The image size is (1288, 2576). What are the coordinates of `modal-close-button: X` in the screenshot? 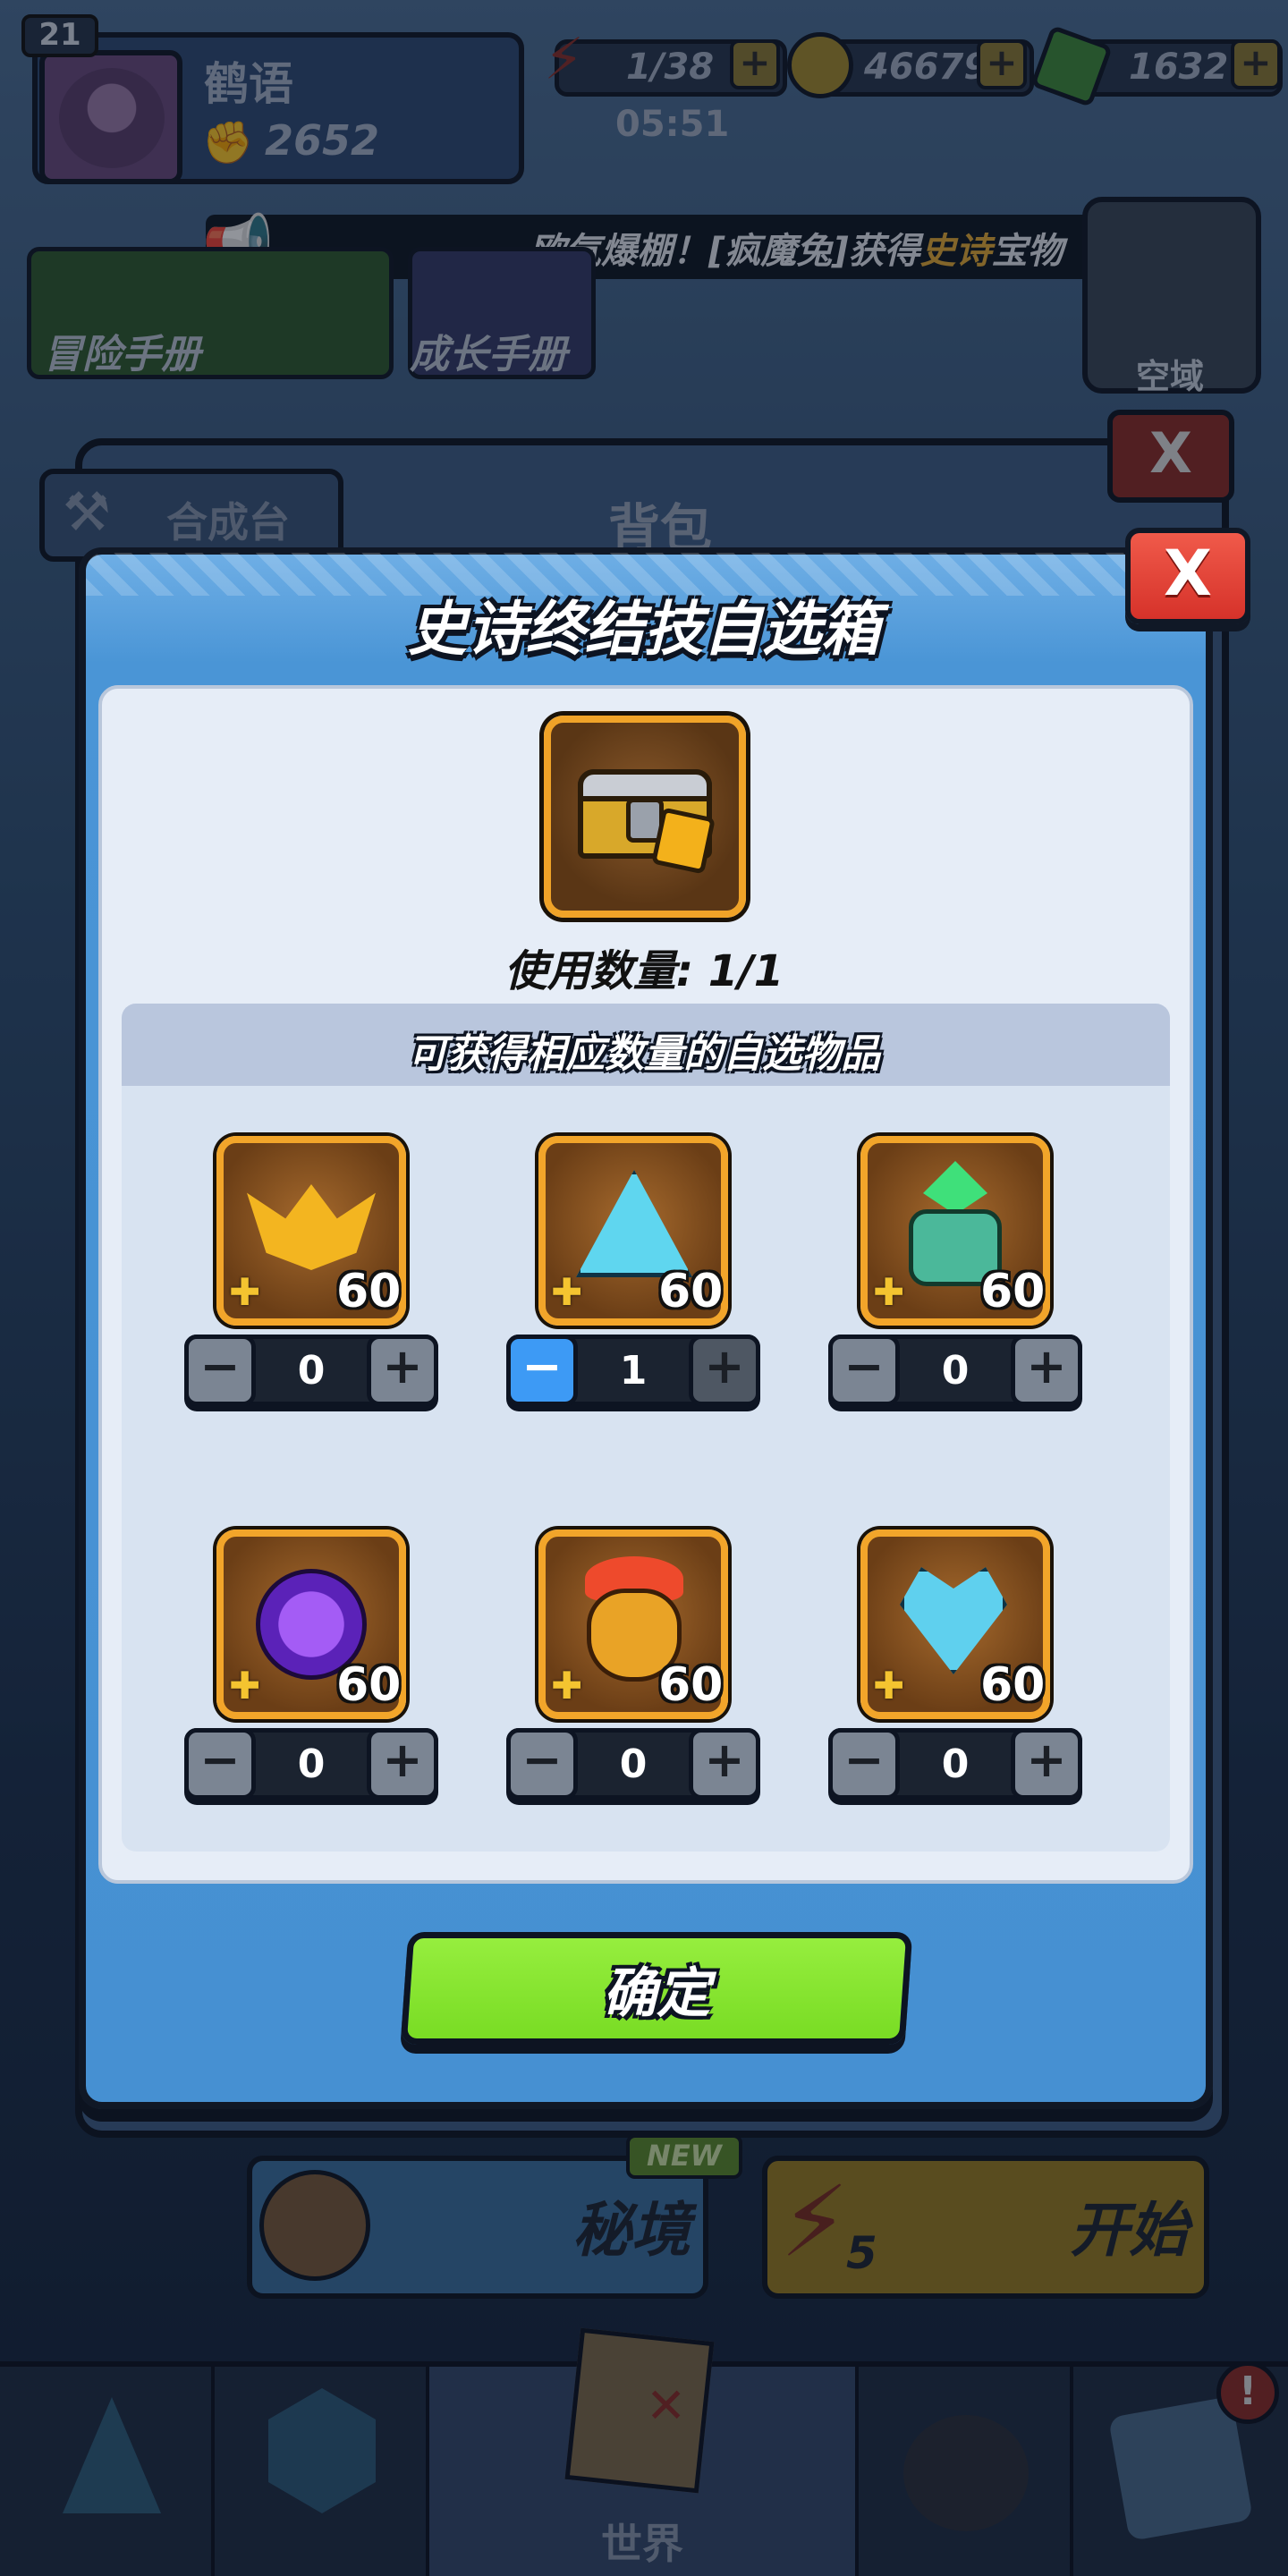 It's located at (1187, 576).